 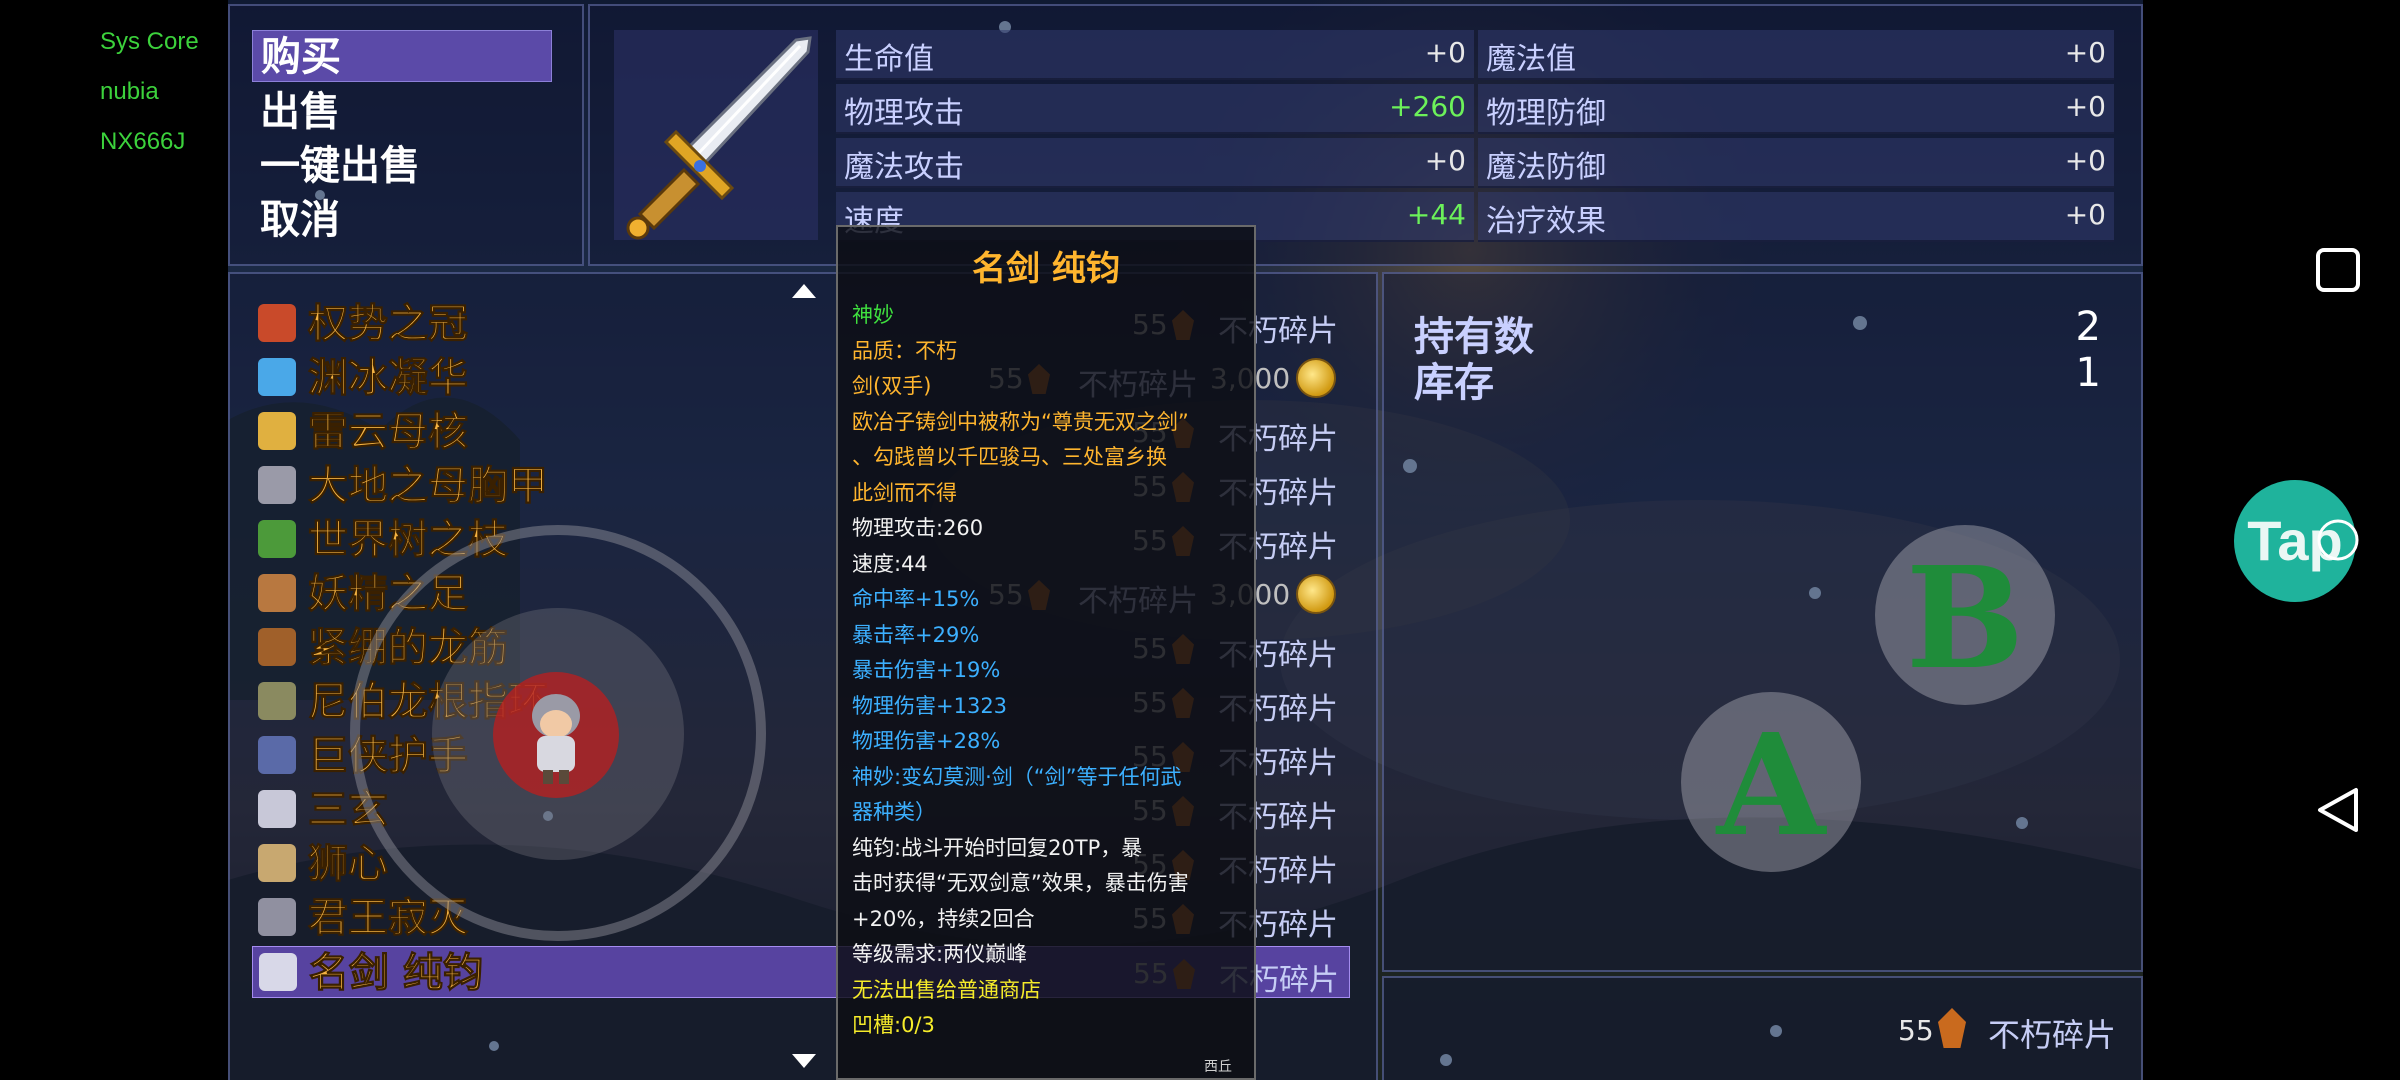 I want to click on stock-value: 1, so click(x=2088, y=373).